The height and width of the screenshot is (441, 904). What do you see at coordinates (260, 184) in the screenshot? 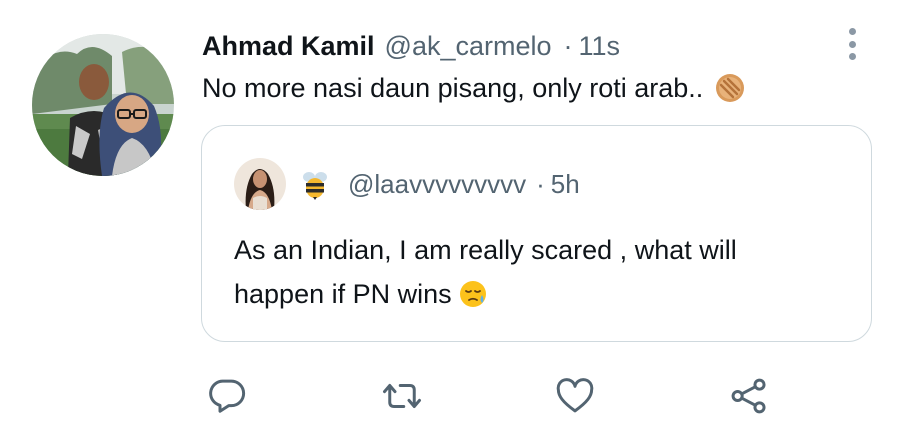
I see `quoted-author-avatar` at bounding box center [260, 184].